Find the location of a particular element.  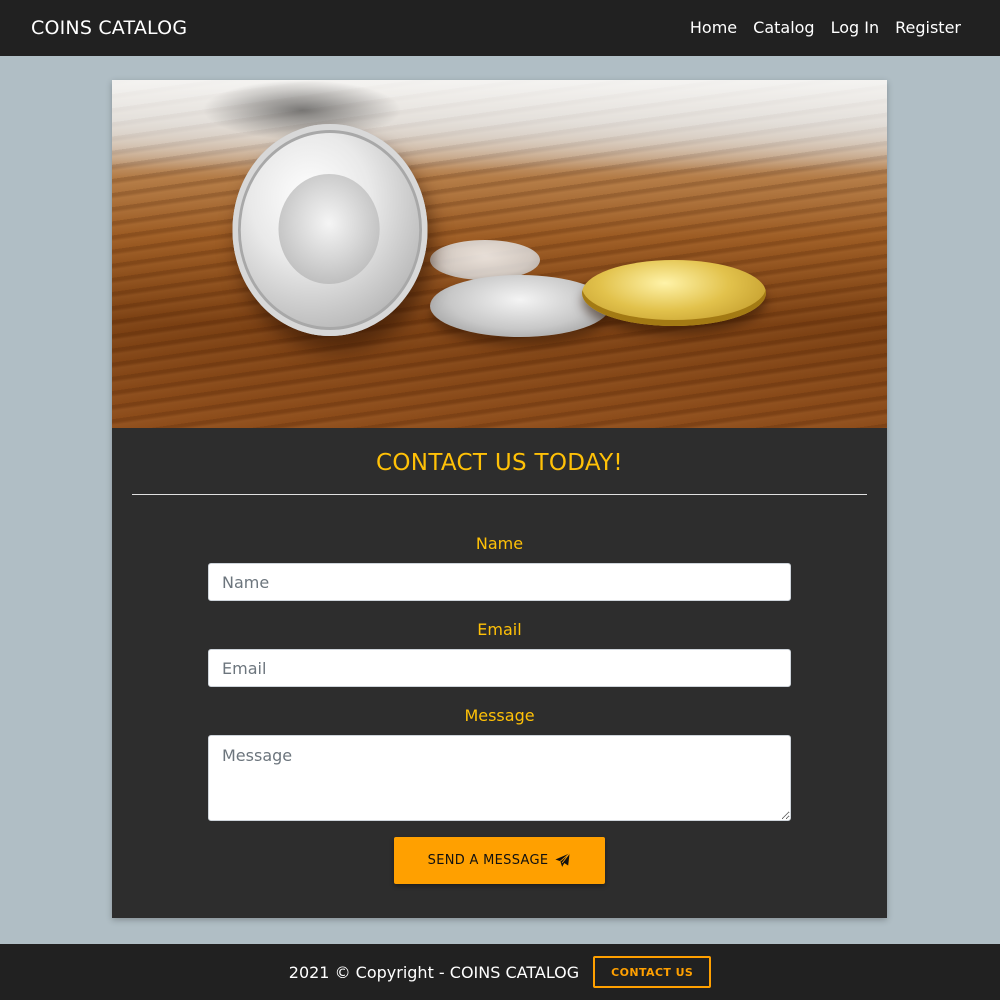

name-input is located at coordinates (499, 582).